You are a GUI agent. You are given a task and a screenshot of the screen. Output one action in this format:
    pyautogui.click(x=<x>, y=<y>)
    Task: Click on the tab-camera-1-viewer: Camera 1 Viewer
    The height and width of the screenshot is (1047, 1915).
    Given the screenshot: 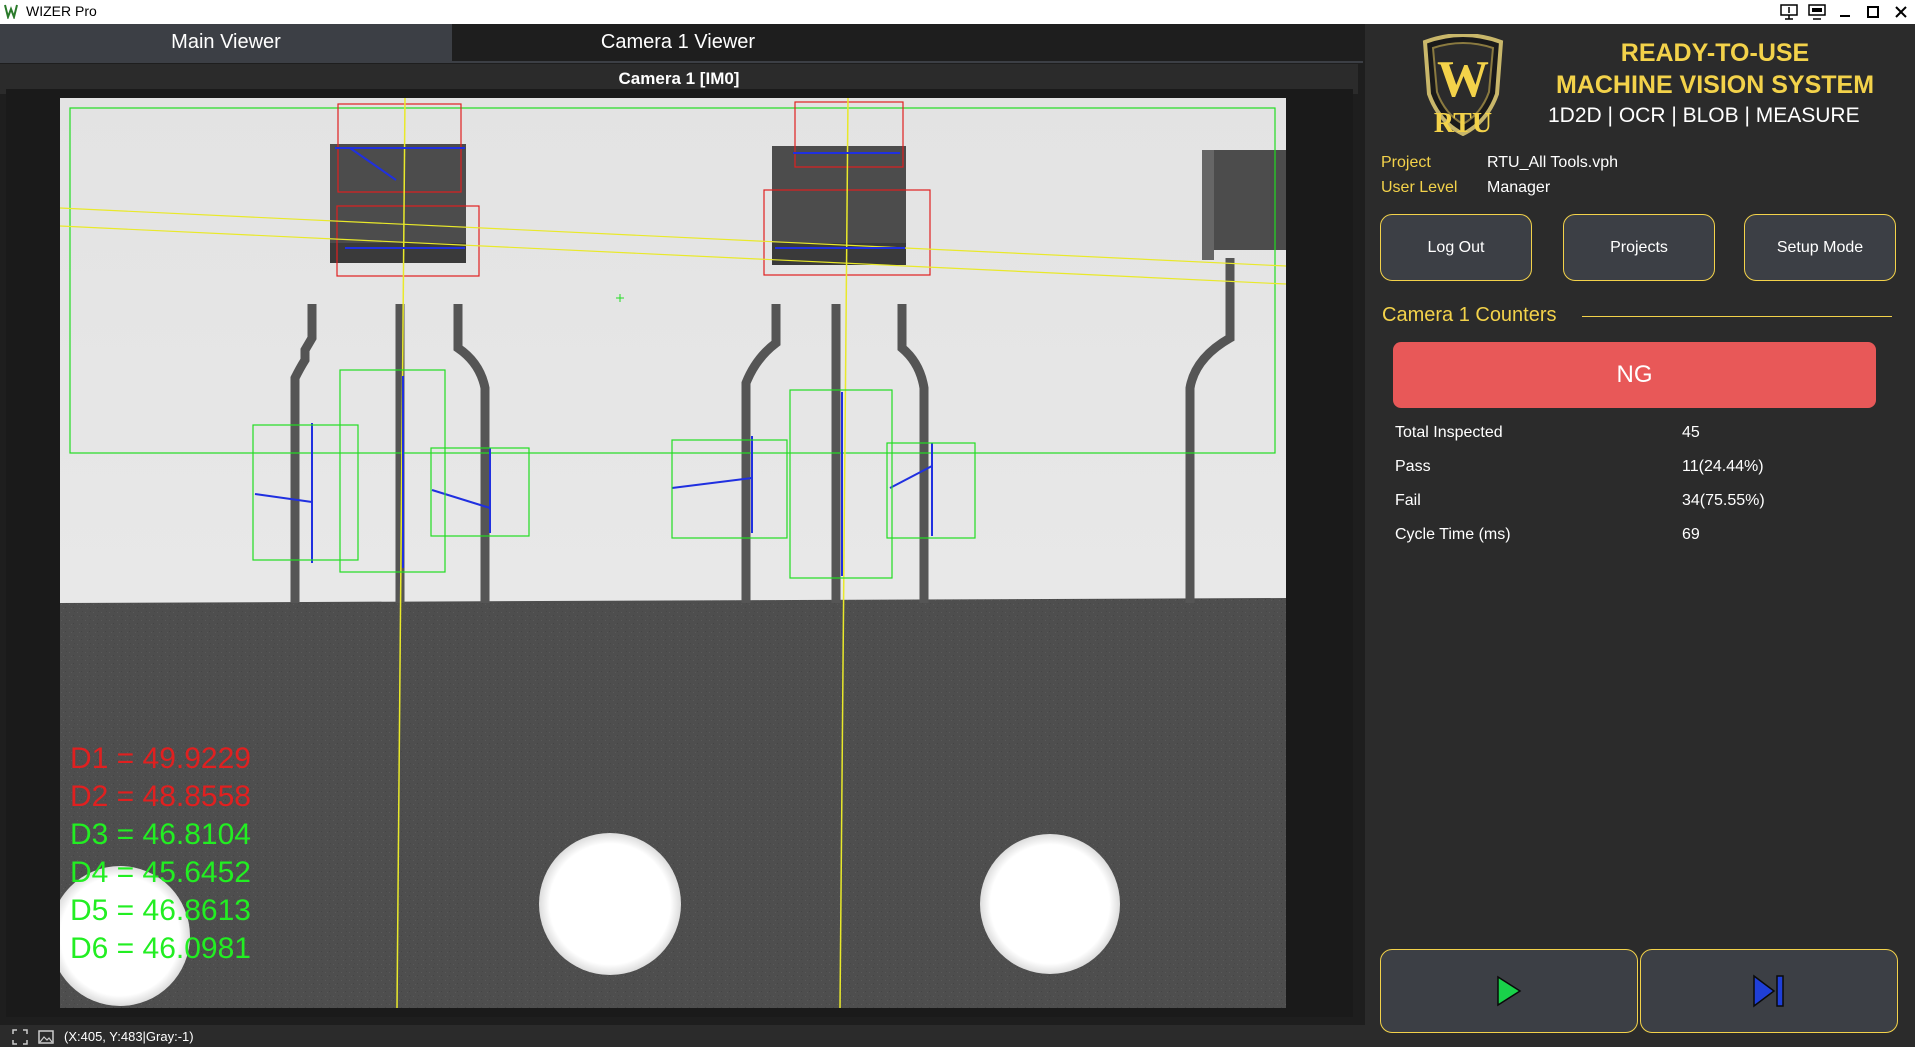 What is the action you would take?
    pyautogui.click(x=678, y=42)
    